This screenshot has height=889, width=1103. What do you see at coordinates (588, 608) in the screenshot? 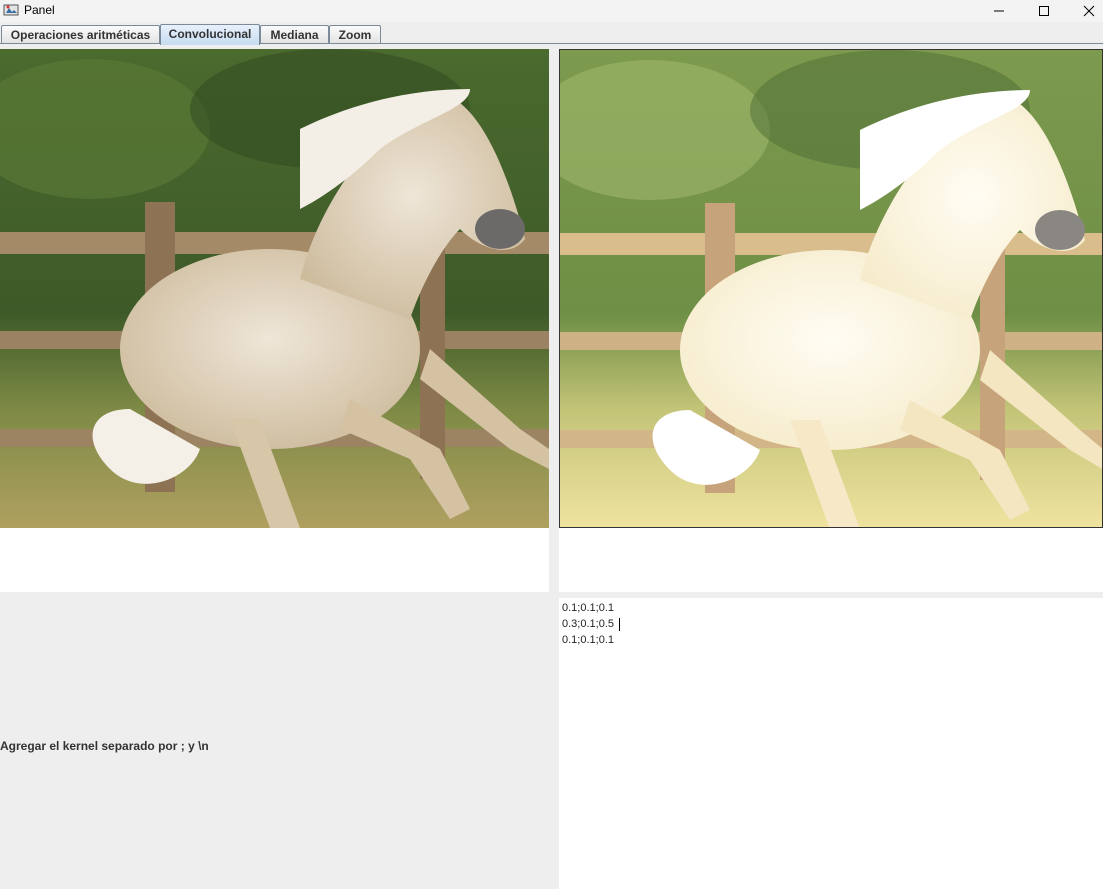
I see `kernel-row-1: 0.1;0.1;0.1` at bounding box center [588, 608].